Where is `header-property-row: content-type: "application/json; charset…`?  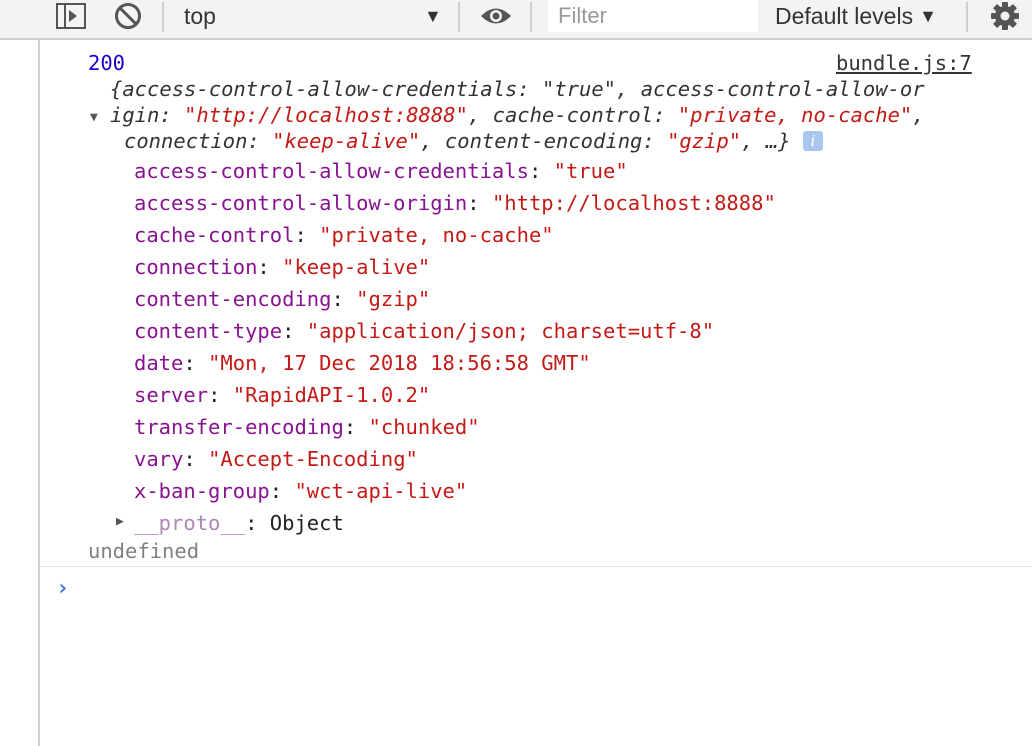
header-property-row: content-type: "application/json; charset… is located at coordinates (424, 331).